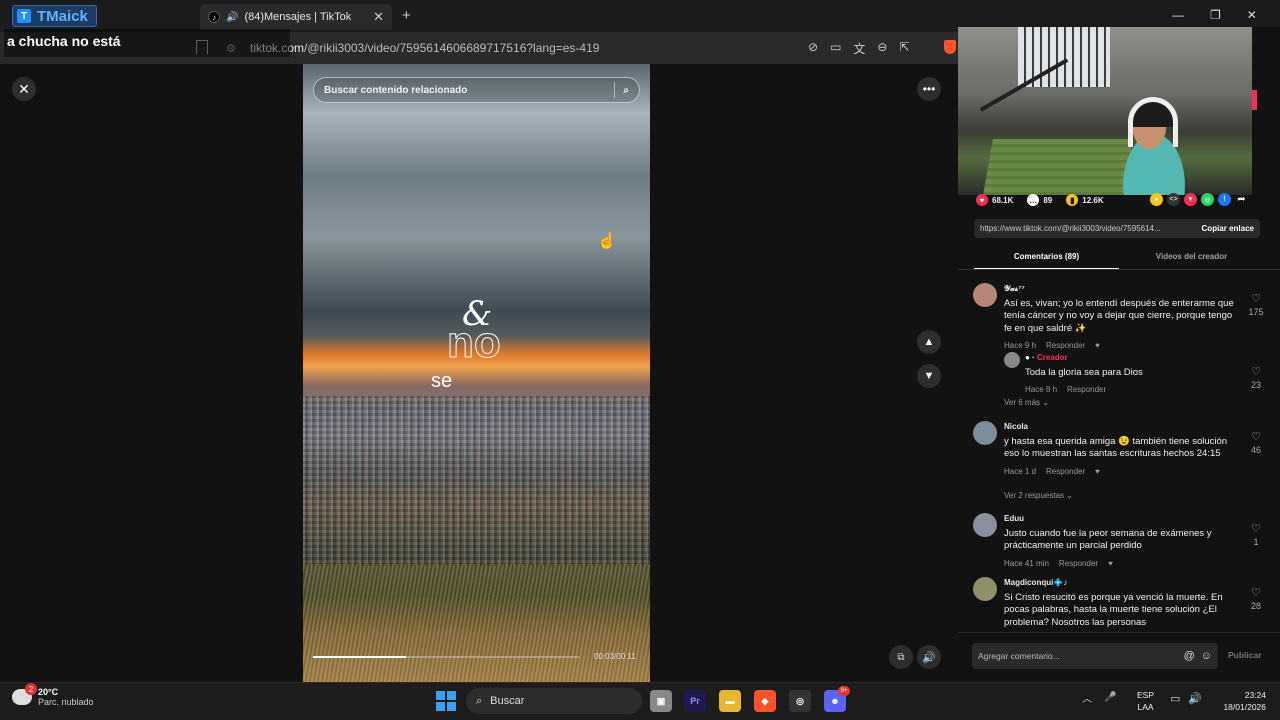 Image resolution: width=1280 pixels, height=720 pixels. I want to click on maximize-icon: ❐, so click(1215, 15).